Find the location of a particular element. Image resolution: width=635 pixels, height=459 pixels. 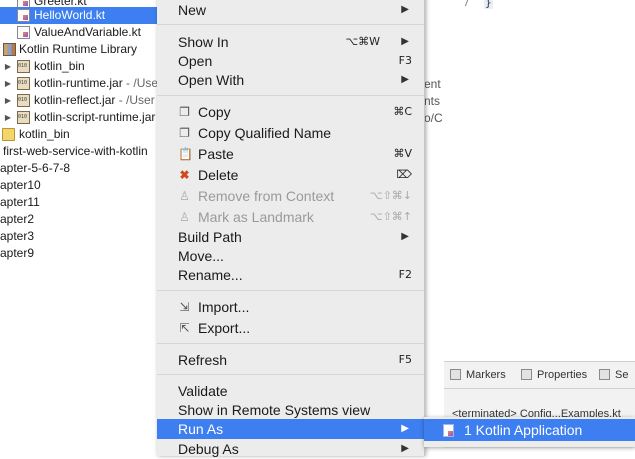

menu-item-kotlin-application: 1 Kotlin Application is located at coordinates (529, 430).